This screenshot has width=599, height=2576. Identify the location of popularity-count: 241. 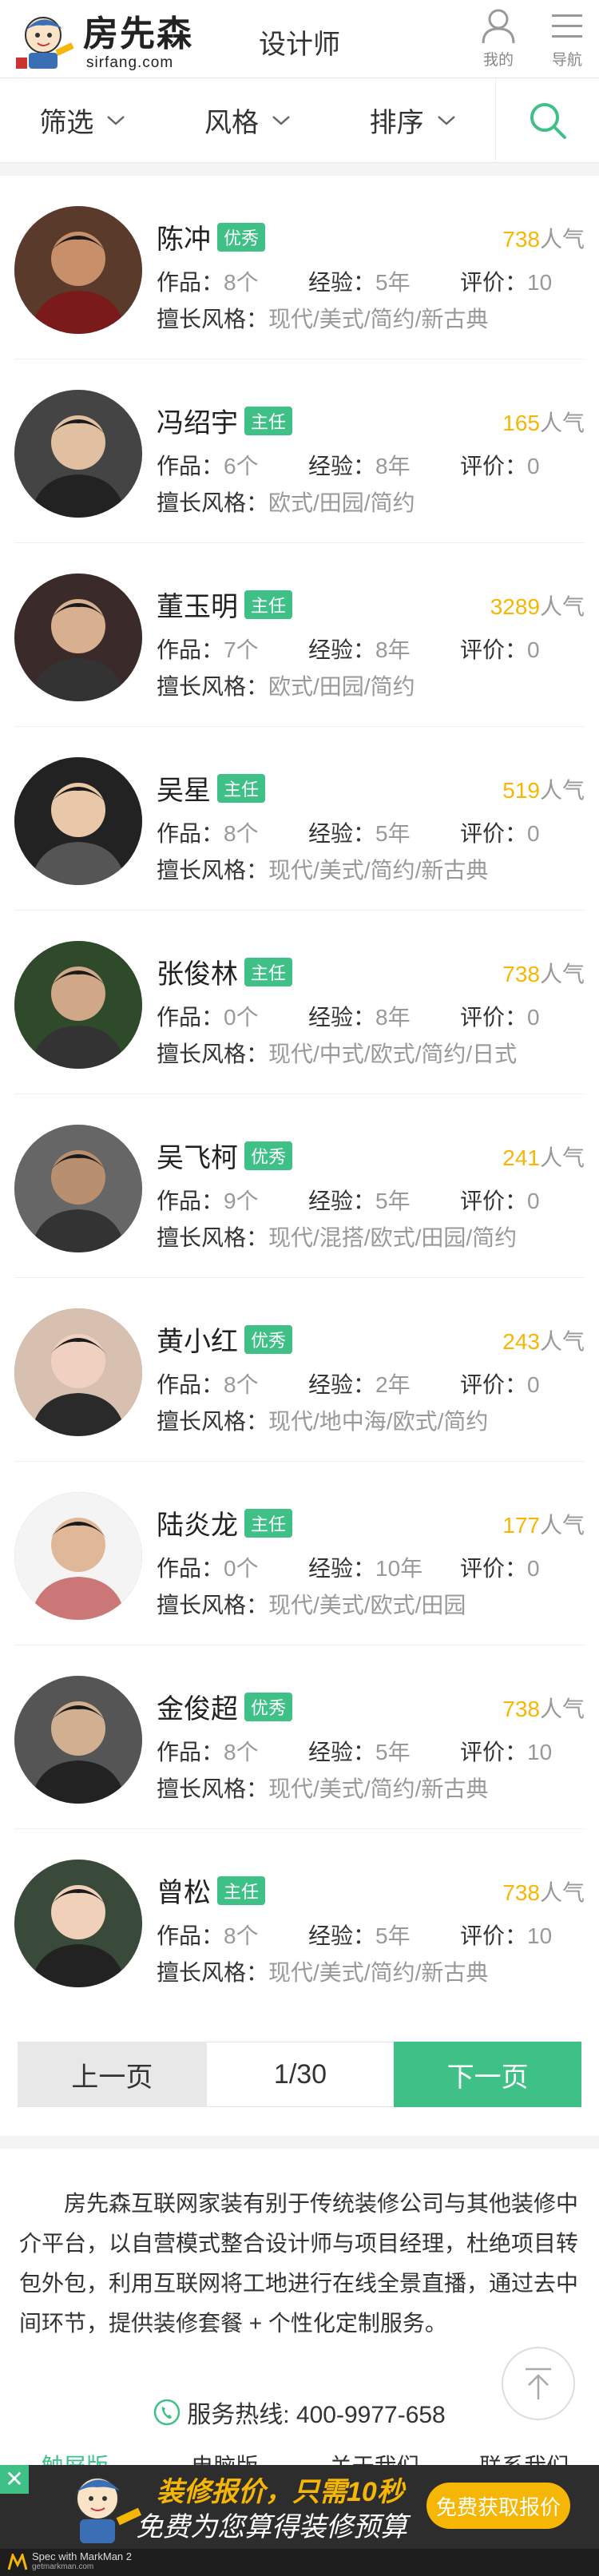
(521, 1157).